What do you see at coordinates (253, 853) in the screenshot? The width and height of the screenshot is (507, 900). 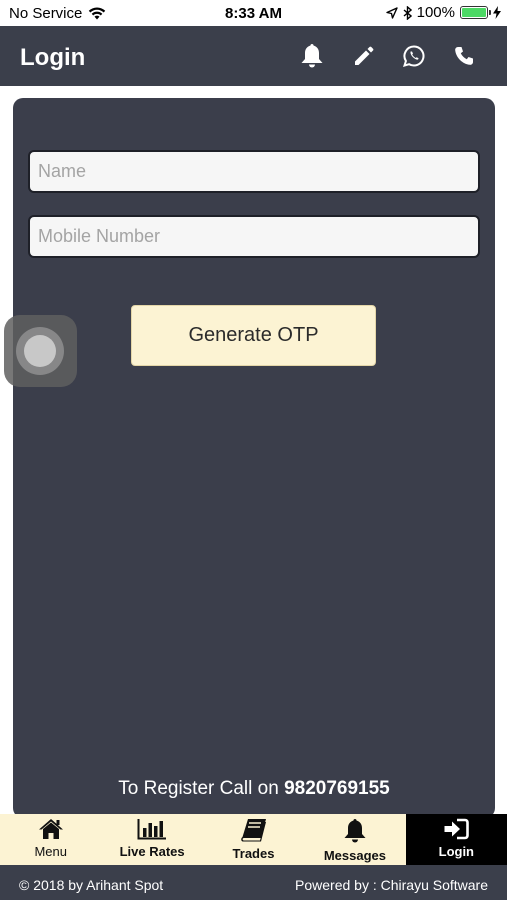 I see `tab-trades-label: Trades` at bounding box center [253, 853].